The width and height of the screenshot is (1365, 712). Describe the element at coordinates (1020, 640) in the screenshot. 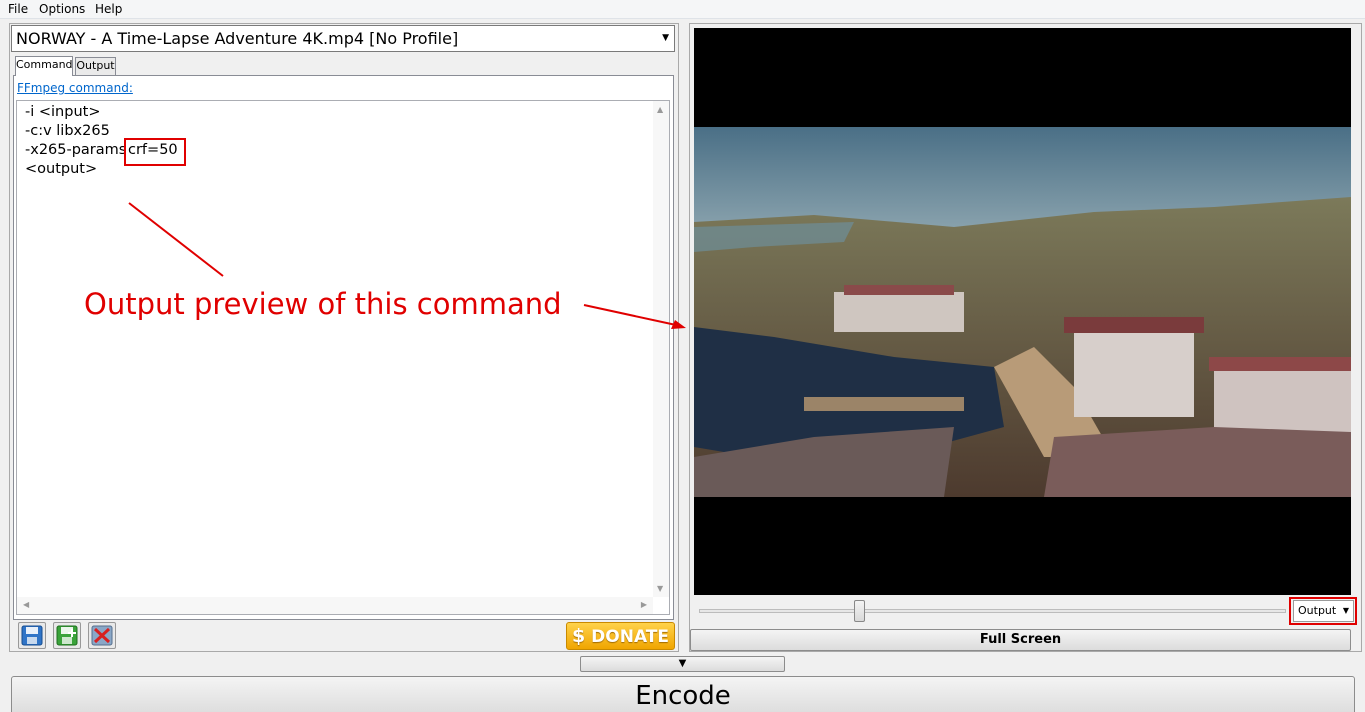

I see `fullscreen-button: Full Screen` at that location.